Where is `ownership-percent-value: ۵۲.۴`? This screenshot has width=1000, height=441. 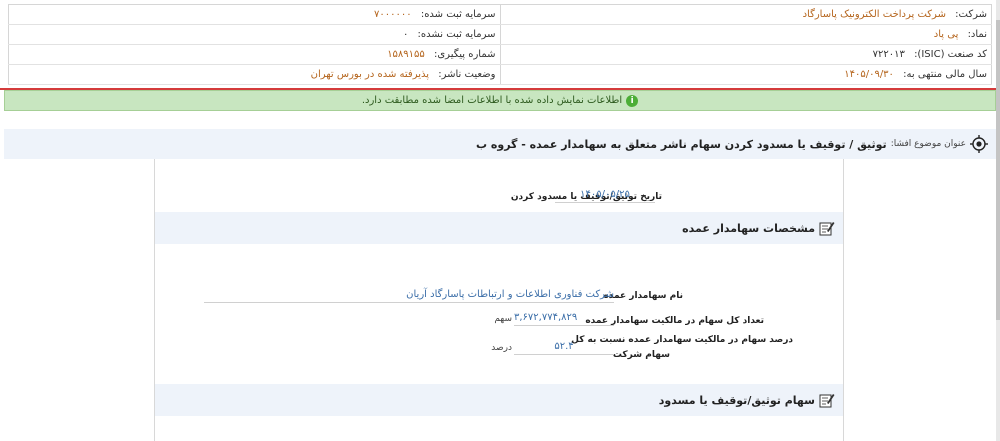 ownership-percent-value: ۵۲.۴ is located at coordinates (564, 348).